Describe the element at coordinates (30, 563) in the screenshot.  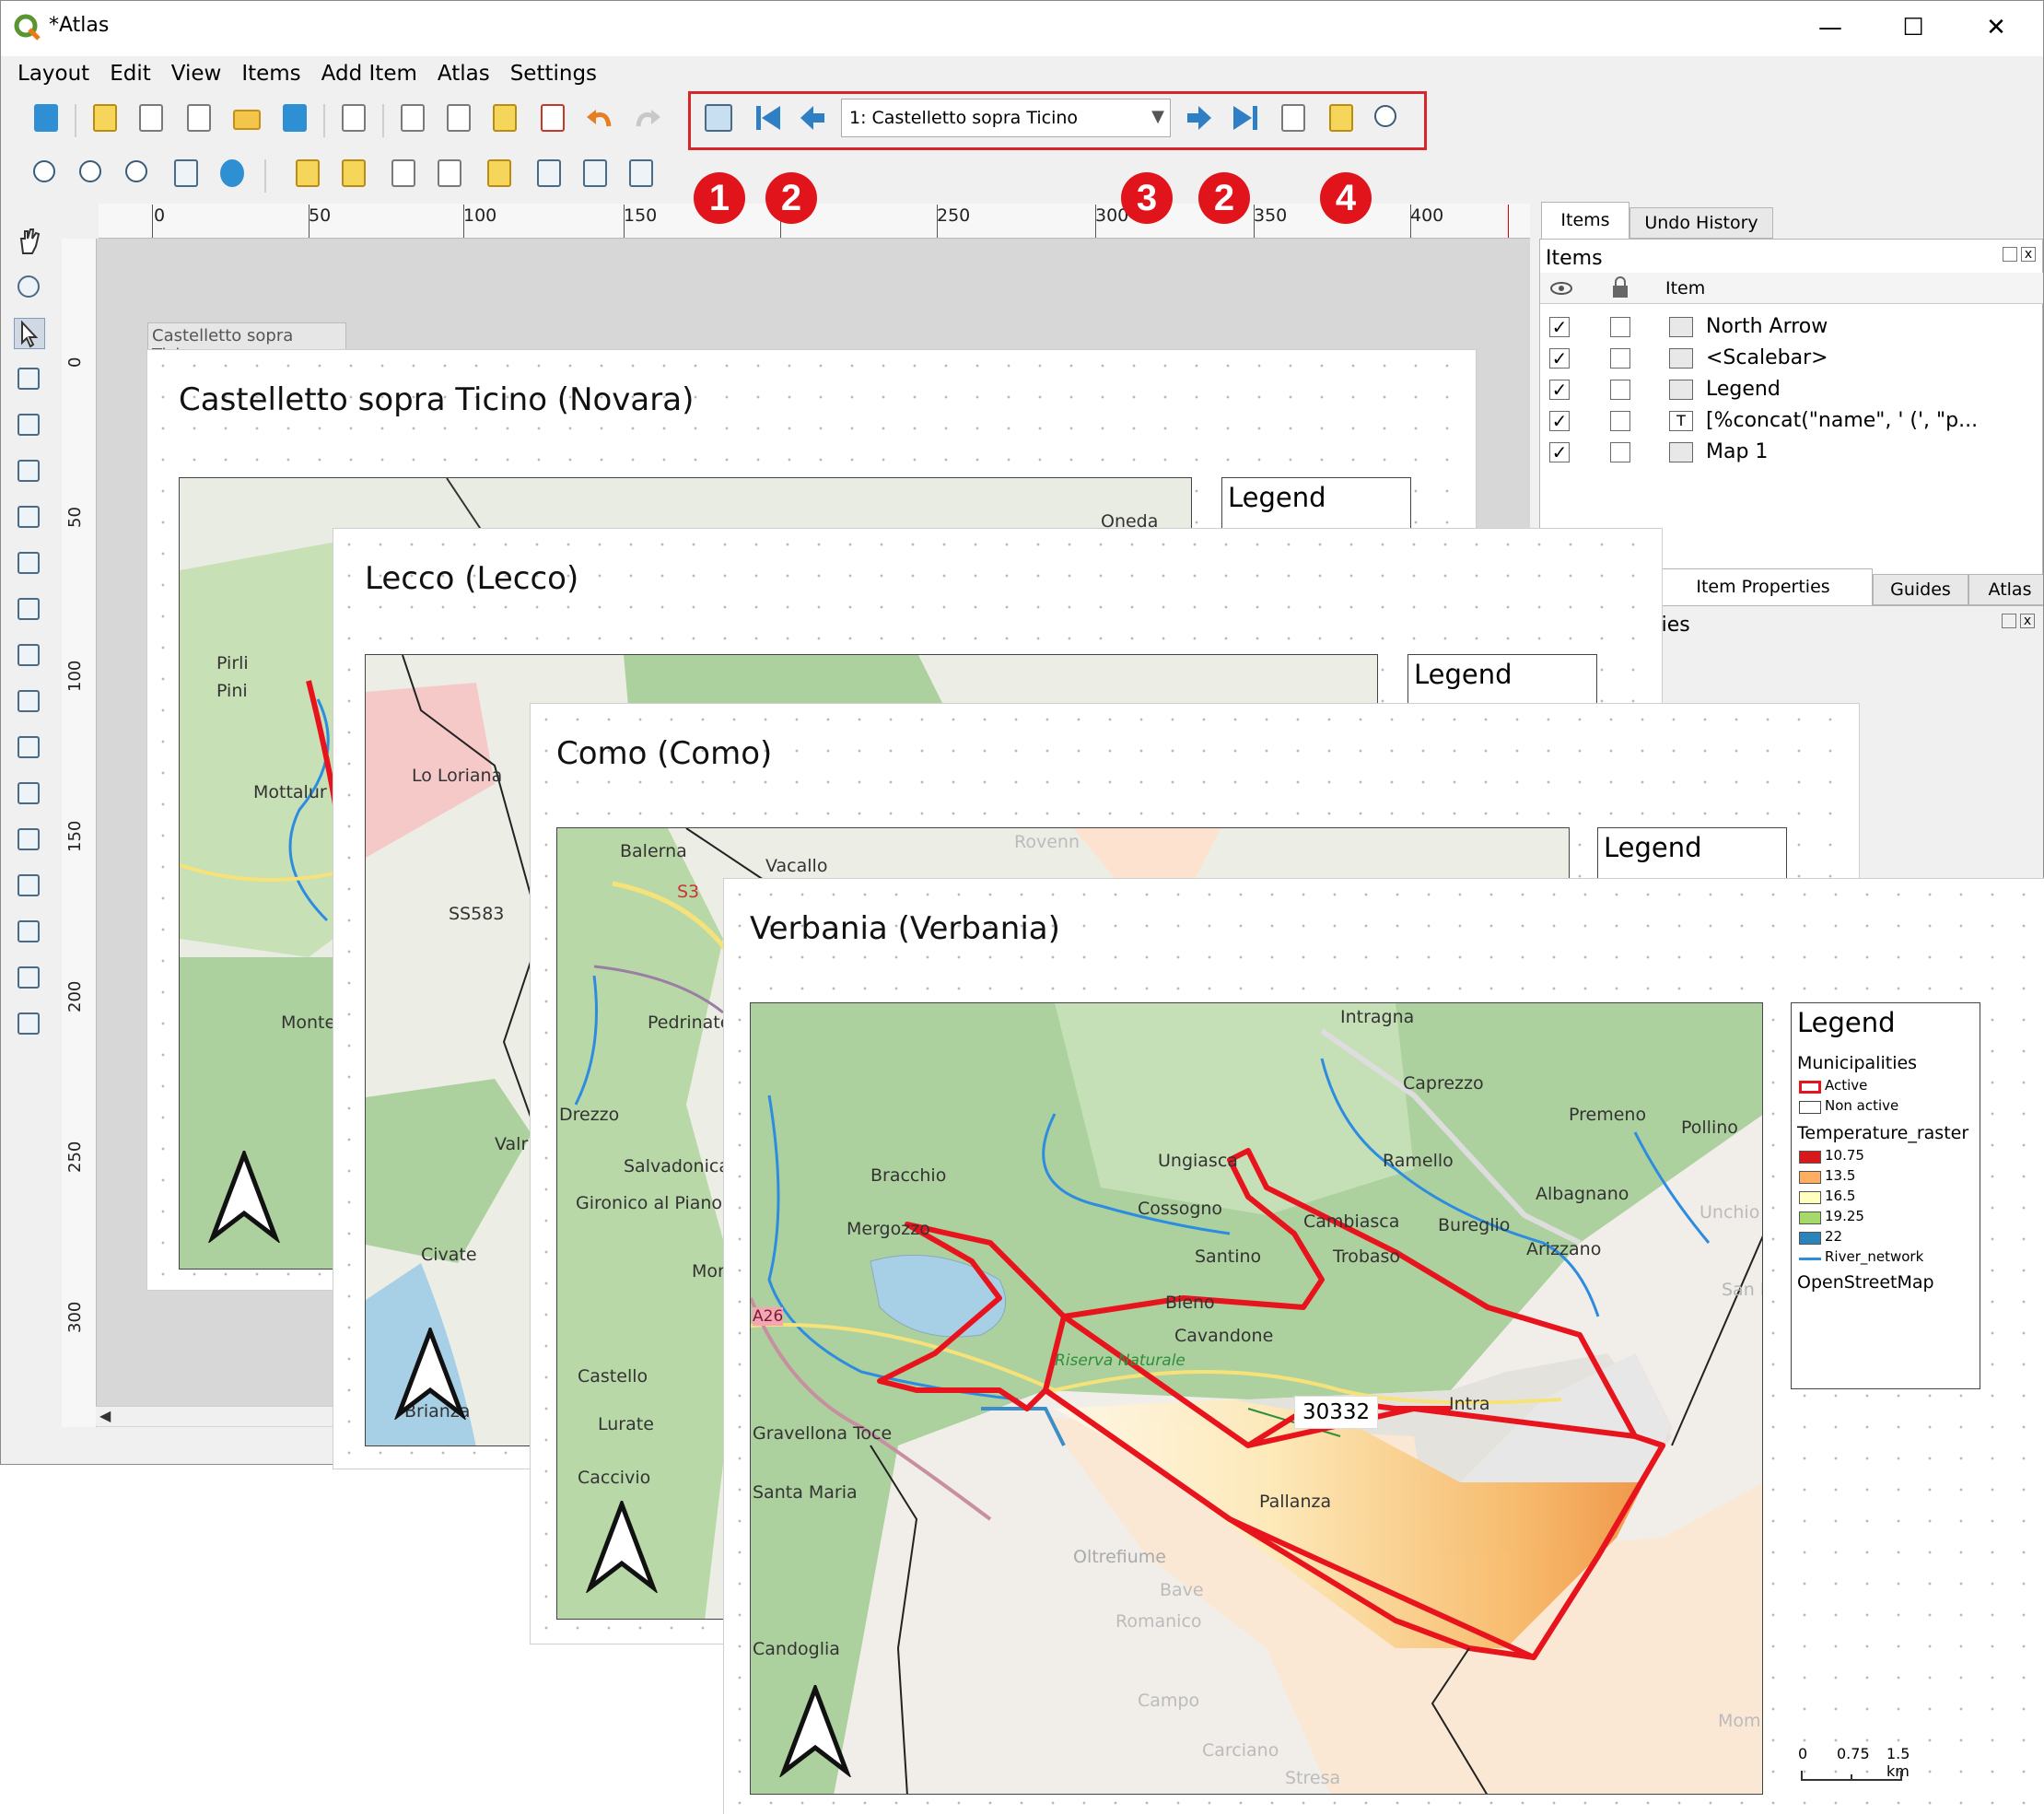
I see `add-picture-icon` at that location.